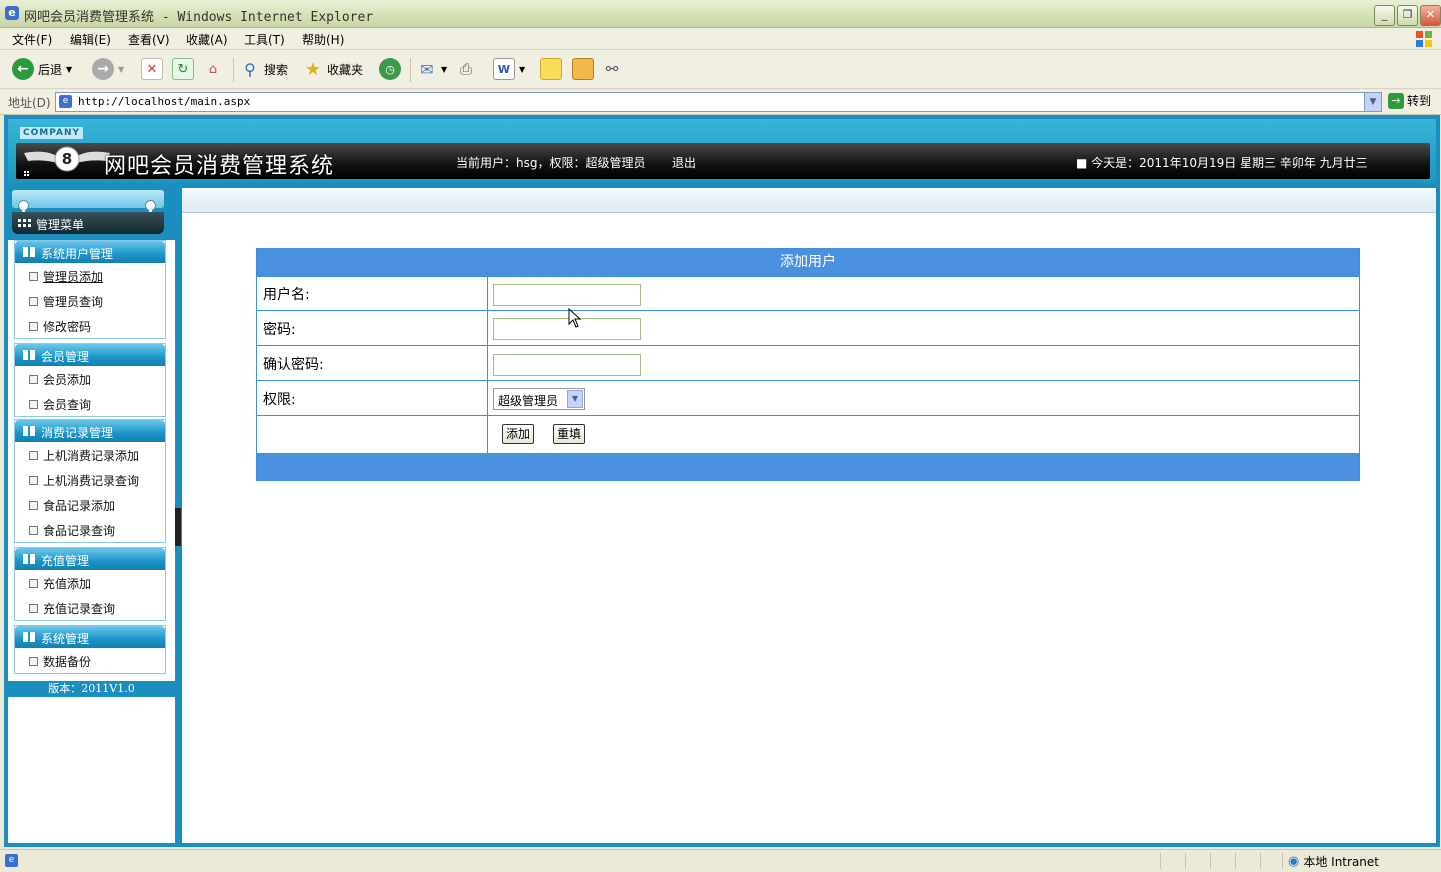  I want to click on sidebar-item-label: 充值记录查询, so click(79, 609).